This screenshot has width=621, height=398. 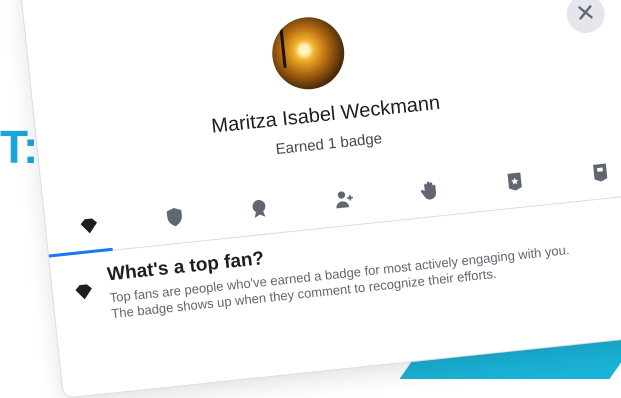 I want to click on tab-shield, so click(x=175, y=217).